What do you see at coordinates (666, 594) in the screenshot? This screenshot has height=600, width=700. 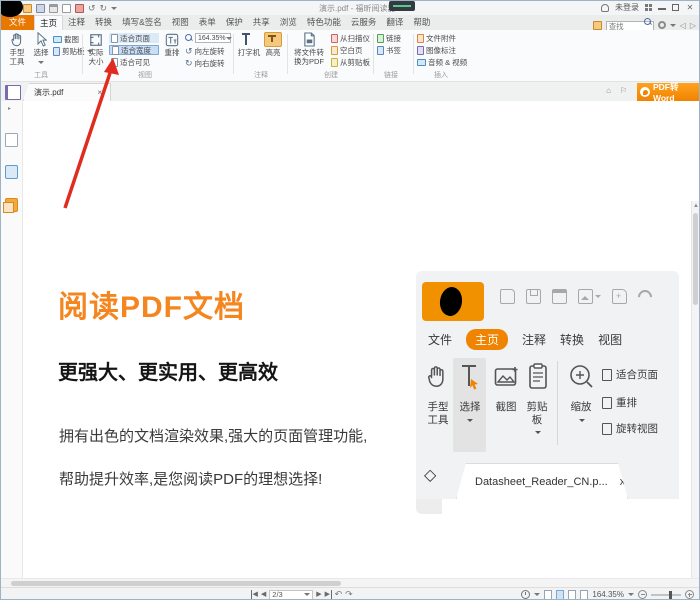 I see `zoom-slider` at bounding box center [666, 594].